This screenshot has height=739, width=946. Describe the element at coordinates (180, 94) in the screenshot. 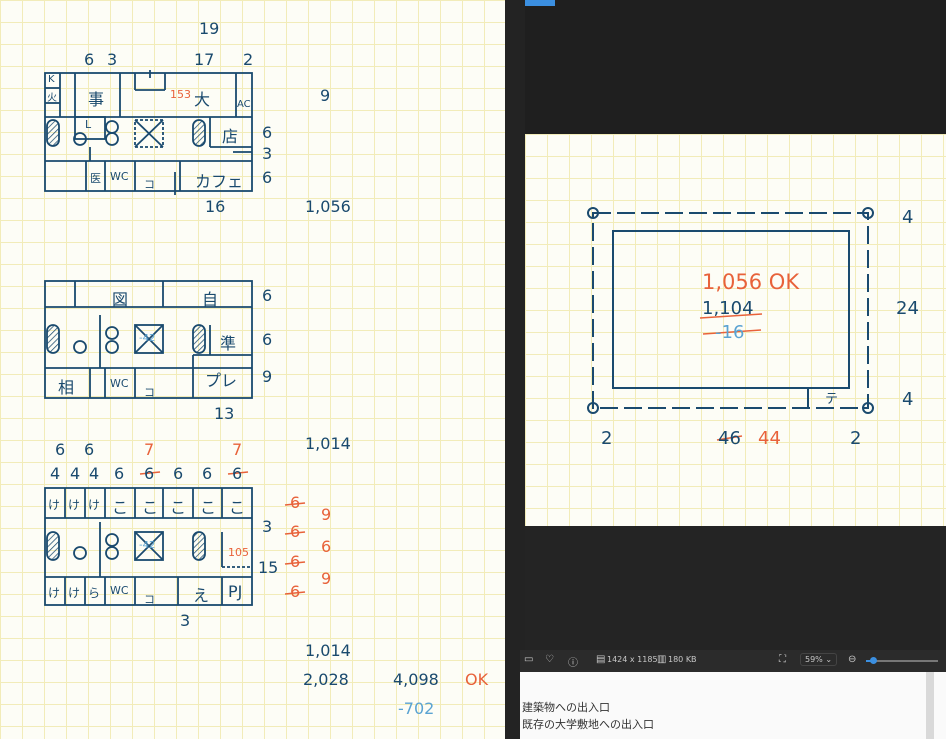

I see `f1-value-153: 153` at that location.